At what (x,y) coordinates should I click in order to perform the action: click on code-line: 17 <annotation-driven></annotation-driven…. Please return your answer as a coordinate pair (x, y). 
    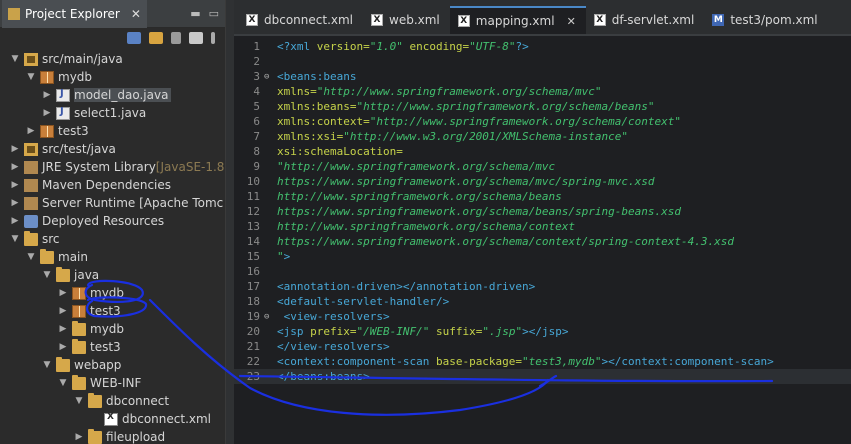
    Looking at the image, I should click on (542, 286).